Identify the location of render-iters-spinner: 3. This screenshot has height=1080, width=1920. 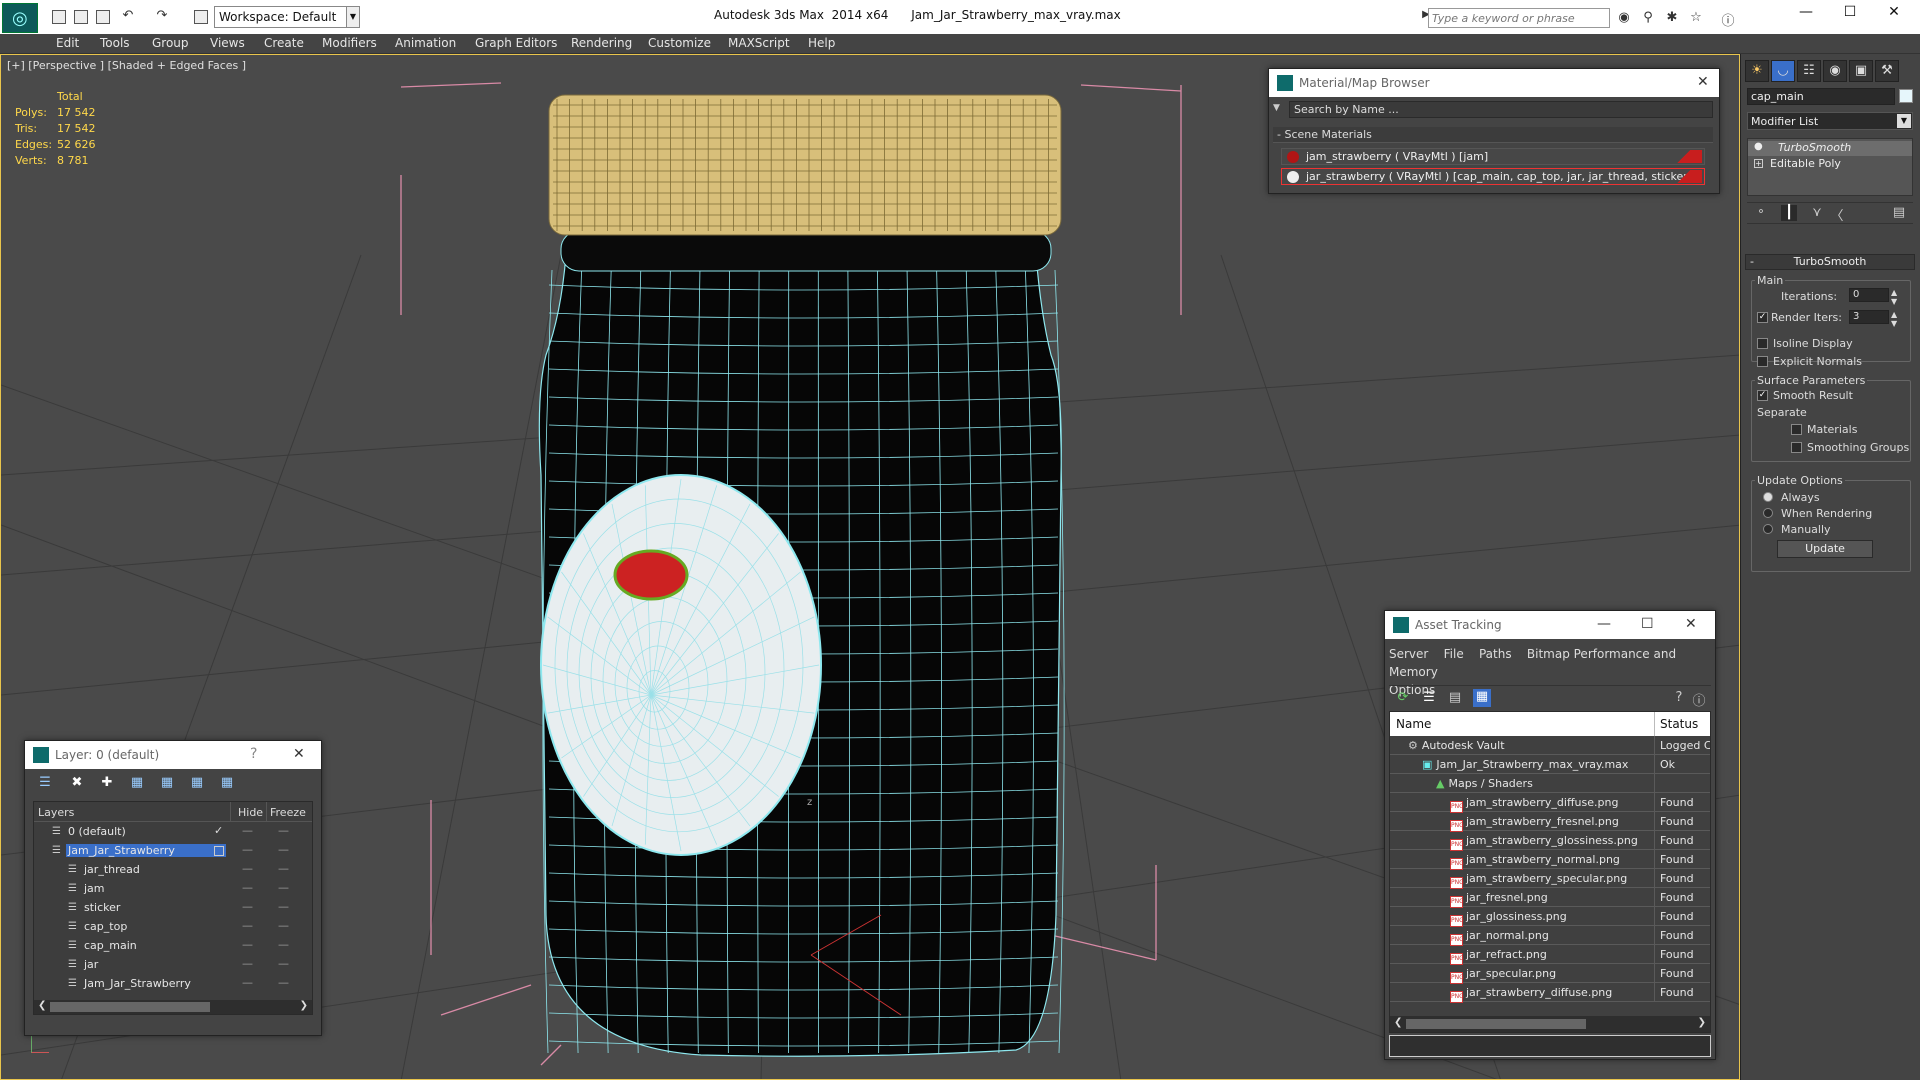
(1869, 317).